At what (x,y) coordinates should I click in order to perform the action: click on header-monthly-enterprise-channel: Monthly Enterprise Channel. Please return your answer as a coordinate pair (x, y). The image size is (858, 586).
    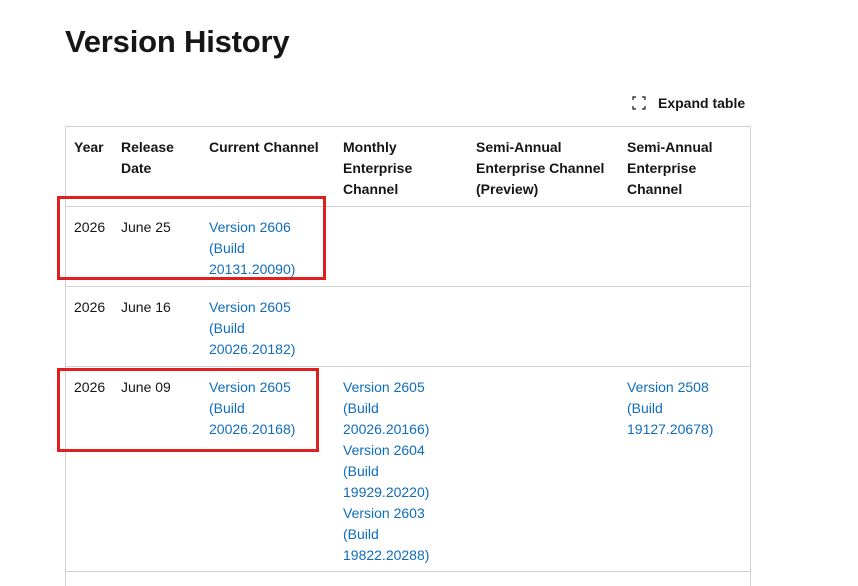
    Looking at the image, I should click on (378, 168).